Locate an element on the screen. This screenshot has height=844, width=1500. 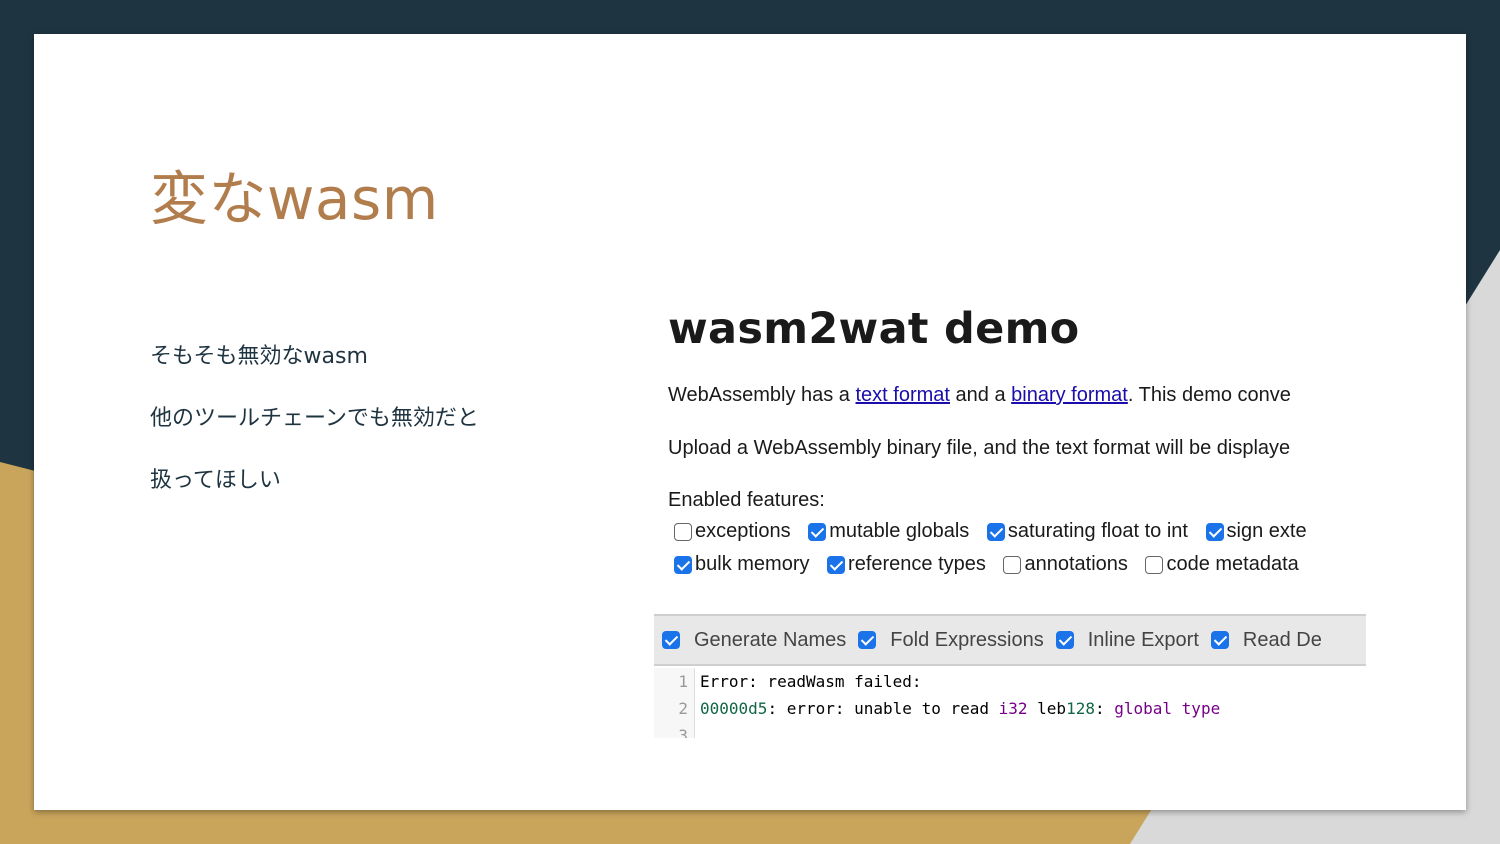
feature-label: reference types is located at coordinates (917, 564).